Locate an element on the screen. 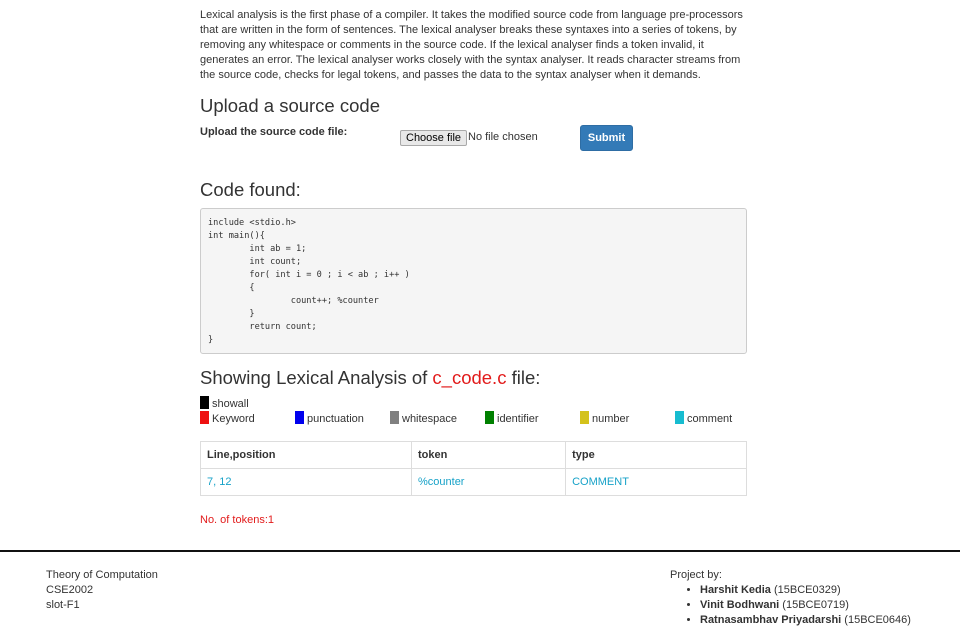 This screenshot has height=633, width=960. member-name: Vinit Bodhwani is located at coordinates (740, 605).